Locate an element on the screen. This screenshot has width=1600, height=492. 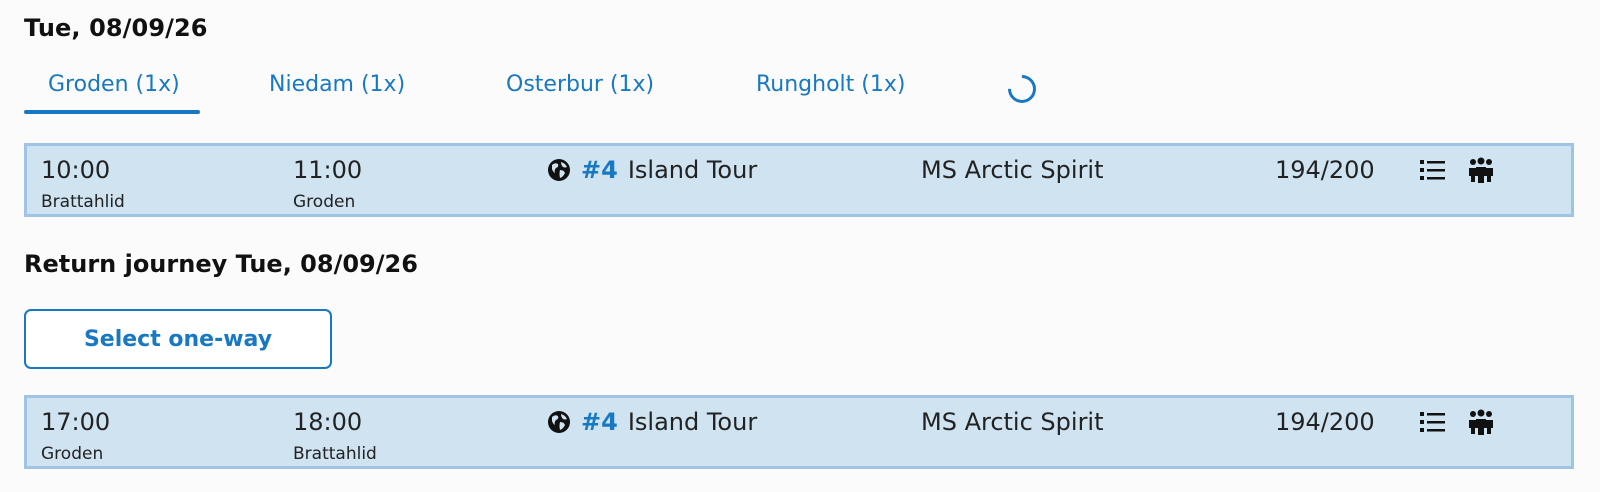
tab-niedam: Niedam (1x) is located at coordinates (337, 84).